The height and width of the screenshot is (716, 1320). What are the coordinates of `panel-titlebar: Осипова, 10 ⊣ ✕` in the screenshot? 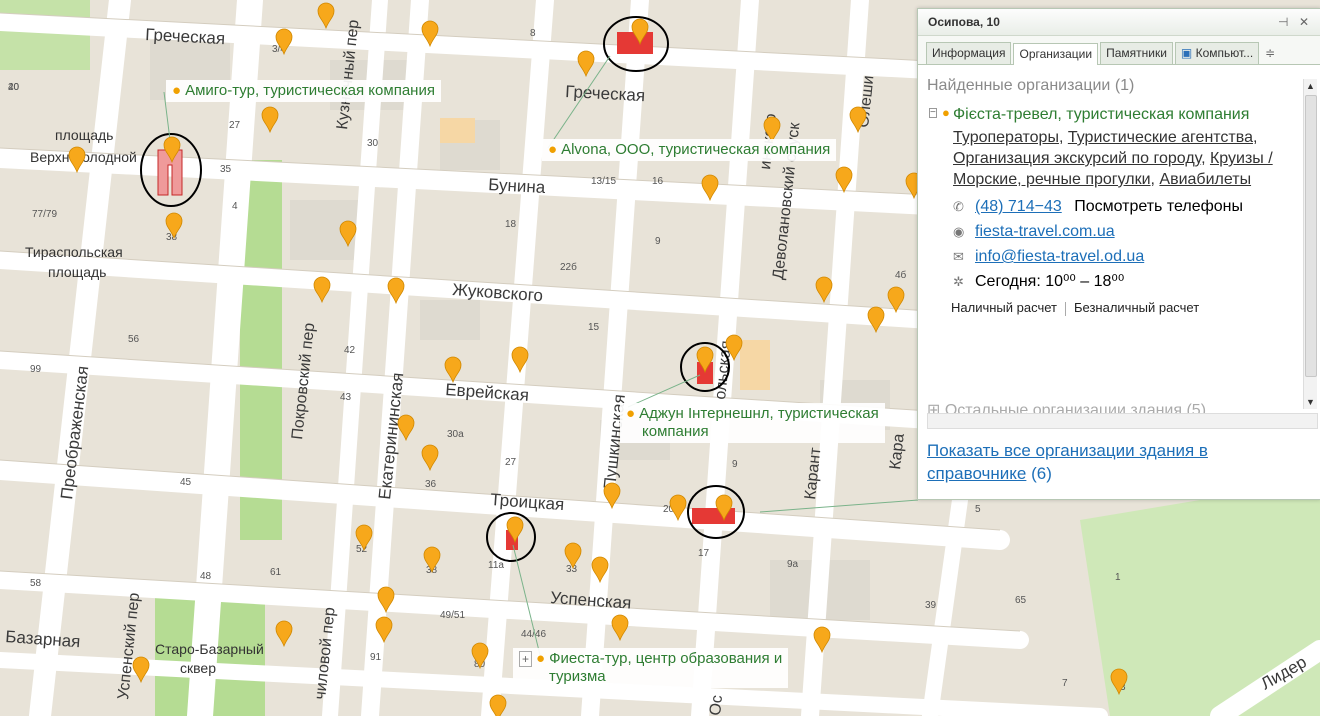 It's located at (1119, 22).